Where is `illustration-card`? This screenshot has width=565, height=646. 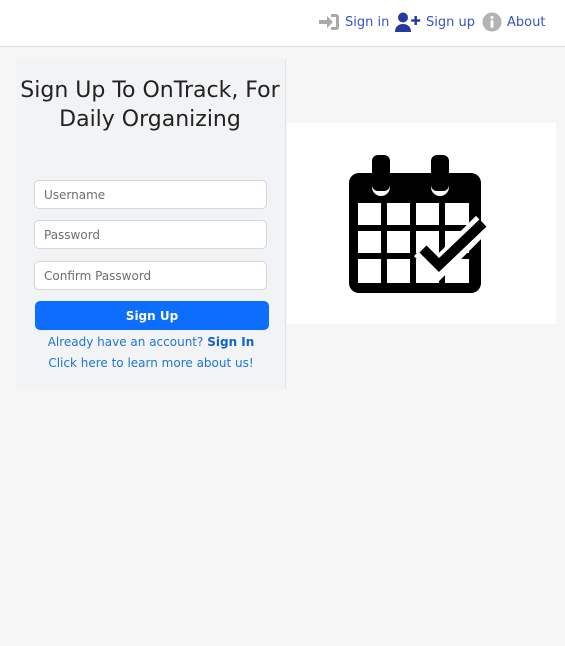
illustration-card is located at coordinates (421, 223).